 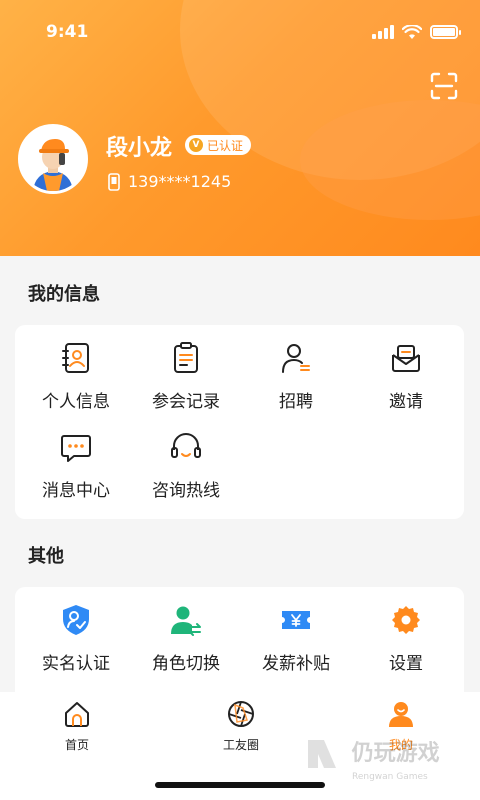 I want to click on watermark: 仍玩游戏 Rengwan Games, so click(x=372, y=758).